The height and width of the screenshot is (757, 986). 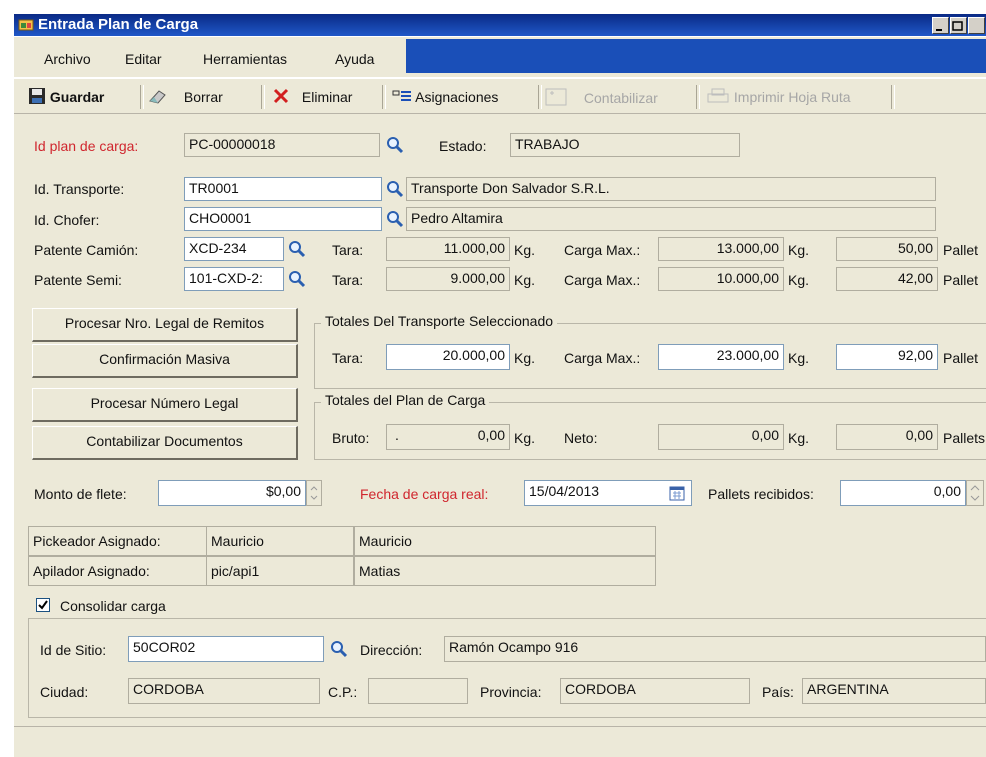 I want to click on id-plan-field: PC-00000018, so click(x=282, y=145).